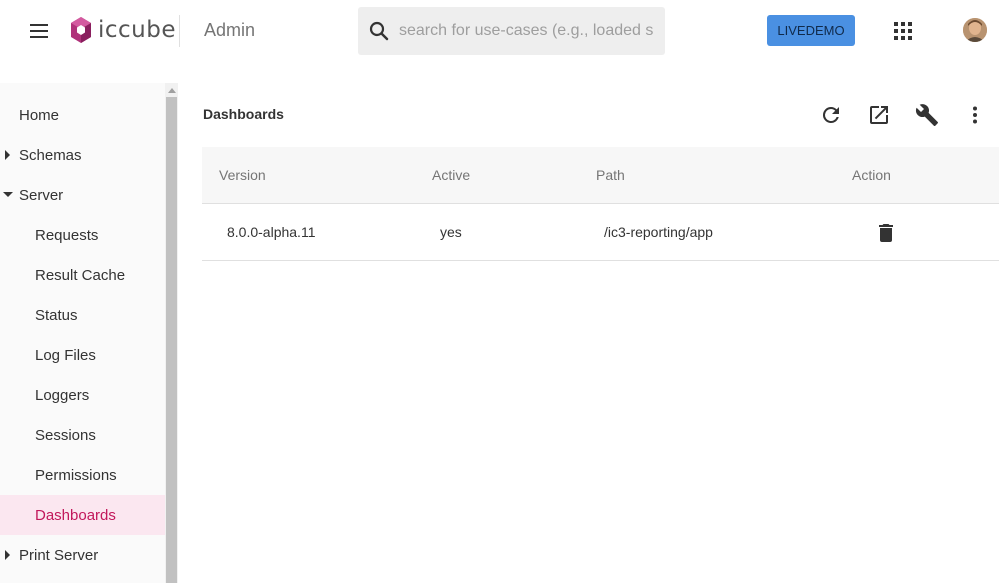 The image size is (999, 583). I want to click on sidebar-item-log-files: Log Files, so click(82, 355).